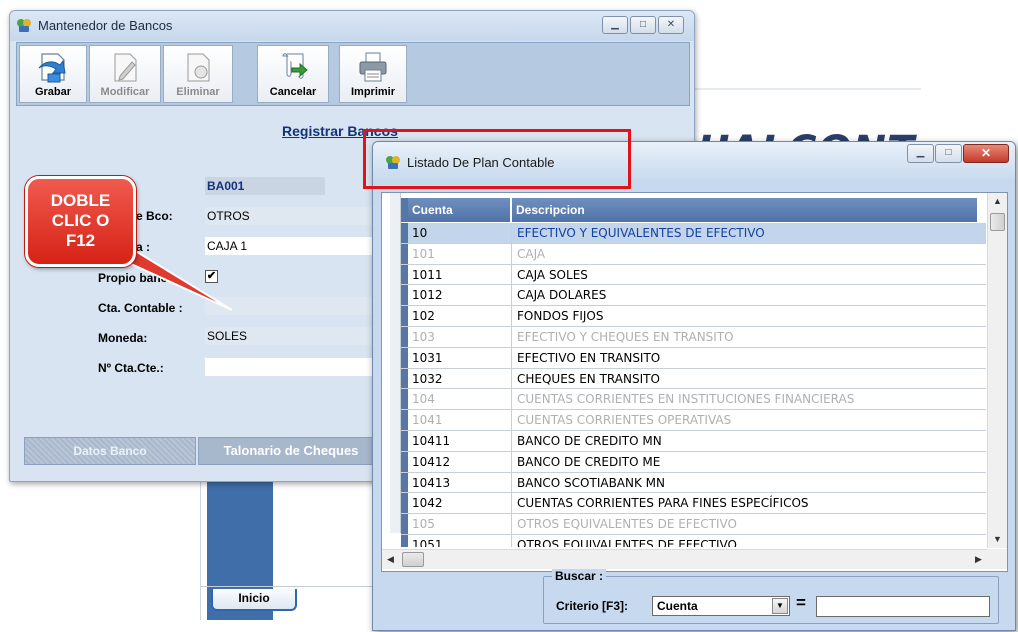 This screenshot has width=1018, height=632. I want to click on criterio-value: Cuenta, so click(677, 606).